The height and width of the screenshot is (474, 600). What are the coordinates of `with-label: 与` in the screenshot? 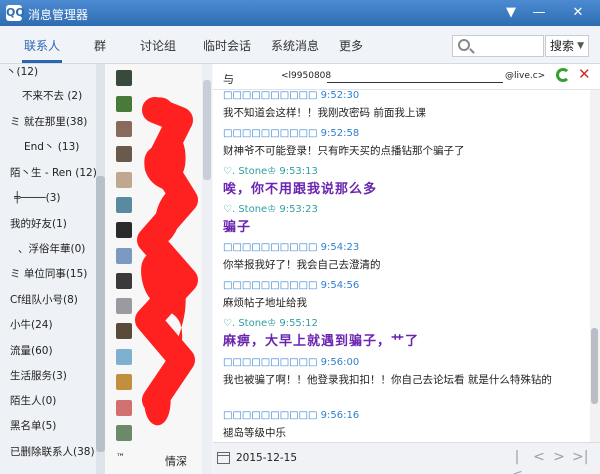 It's located at (228, 79).